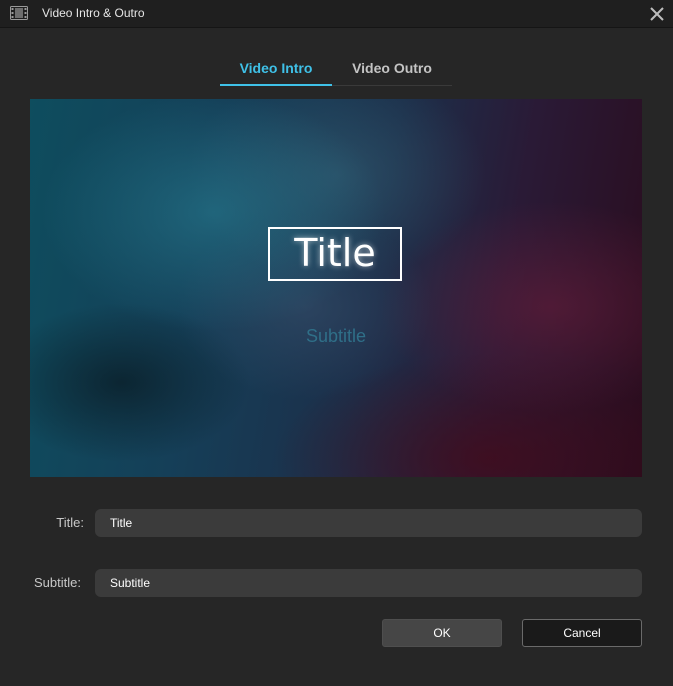 This screenshot has width=673, height=686. What do you see at coordinates (368, 583) in the screenshot?
I see `subtitle-input` at bounding box center [368, 583].